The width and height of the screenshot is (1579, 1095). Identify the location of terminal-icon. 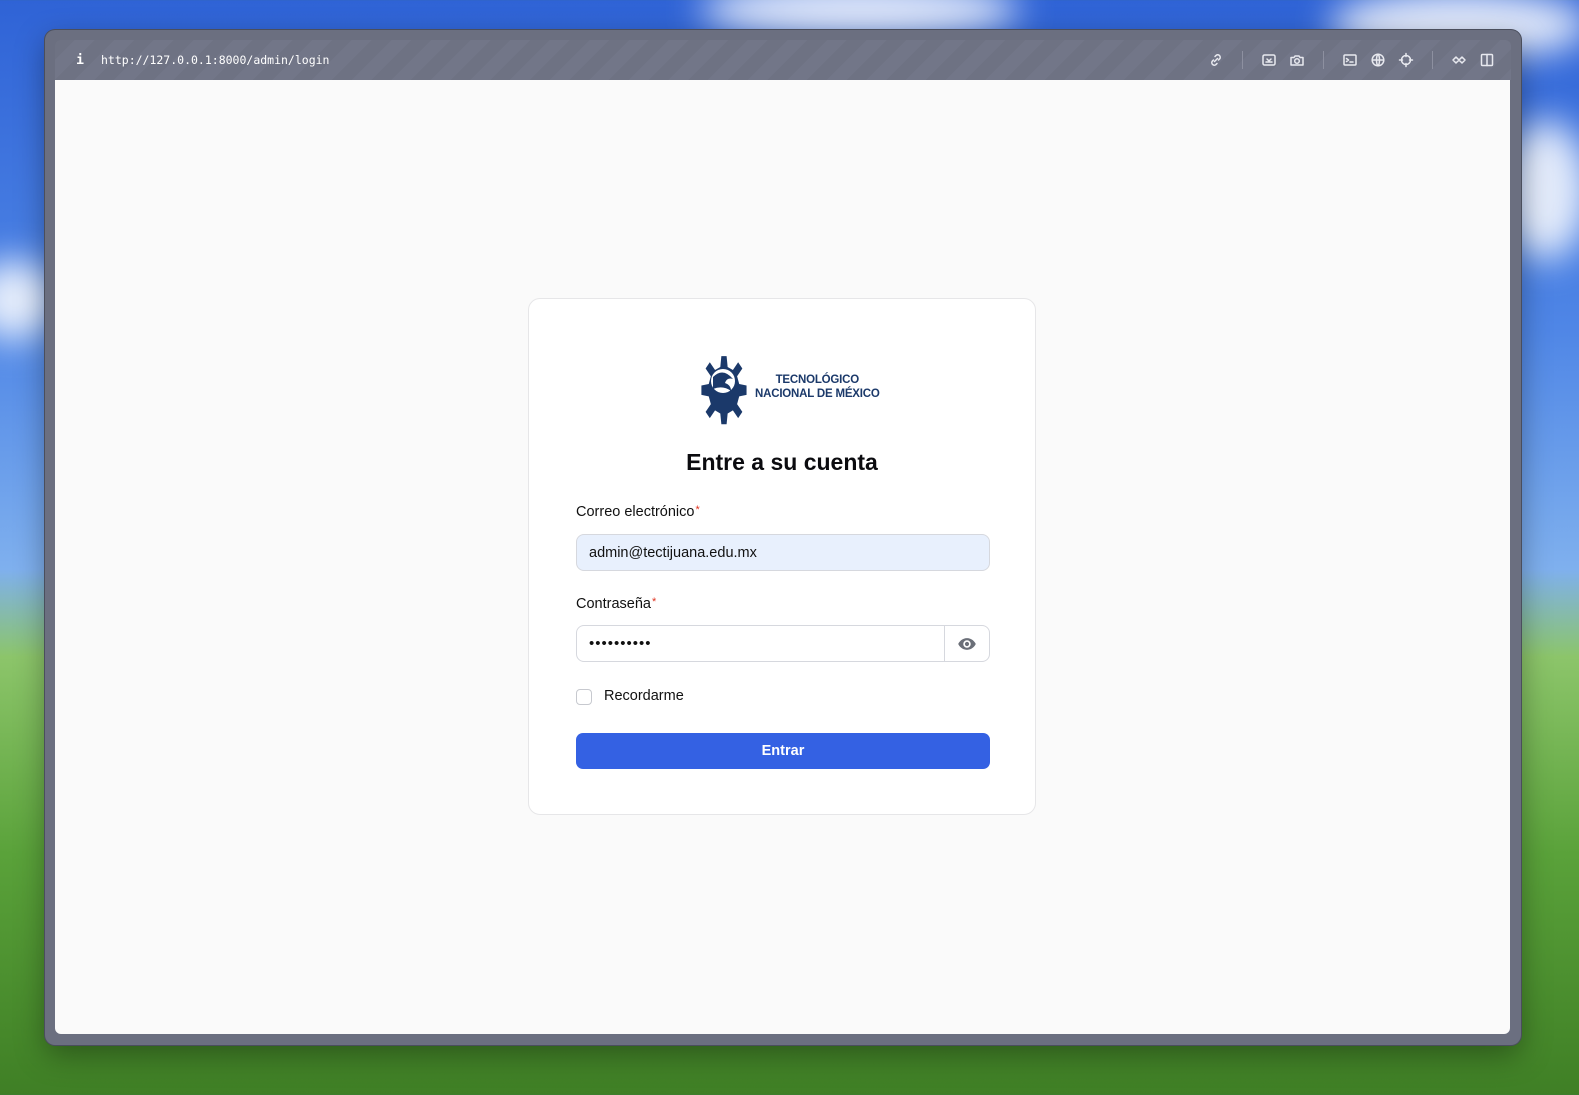
(1350, 60).